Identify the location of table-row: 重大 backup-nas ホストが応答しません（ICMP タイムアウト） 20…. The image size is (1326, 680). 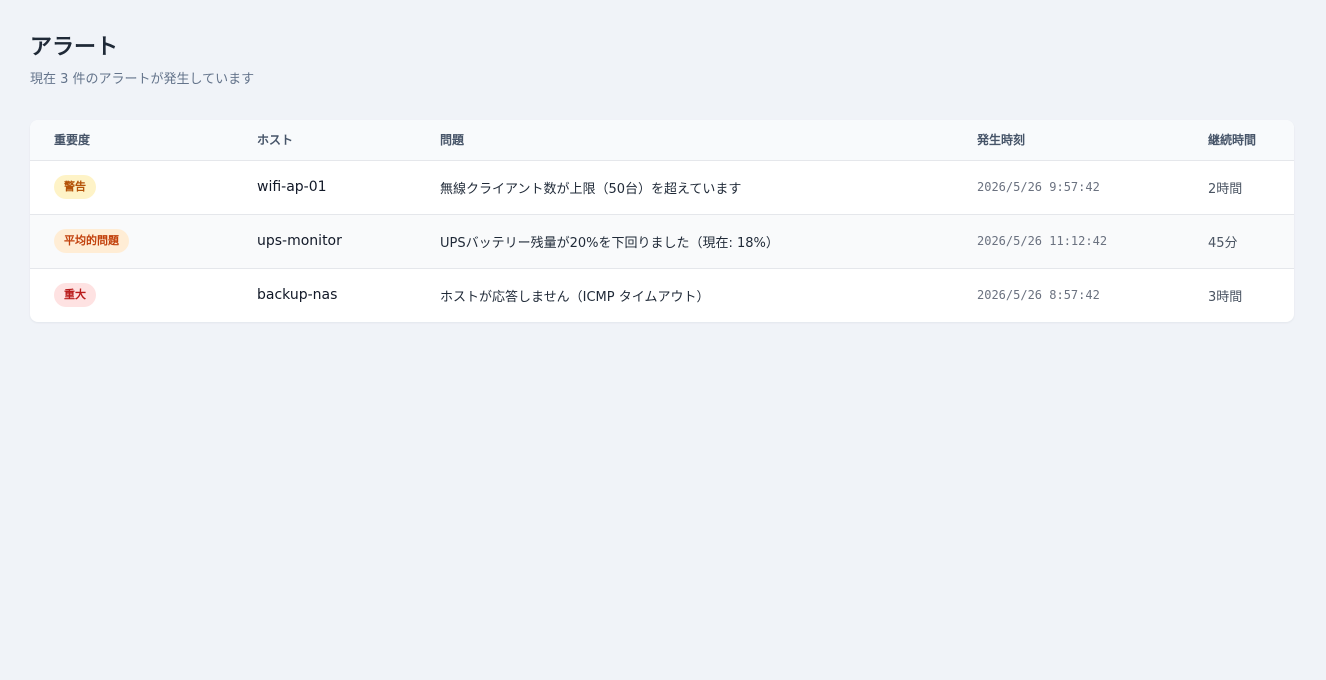
(662, 295).